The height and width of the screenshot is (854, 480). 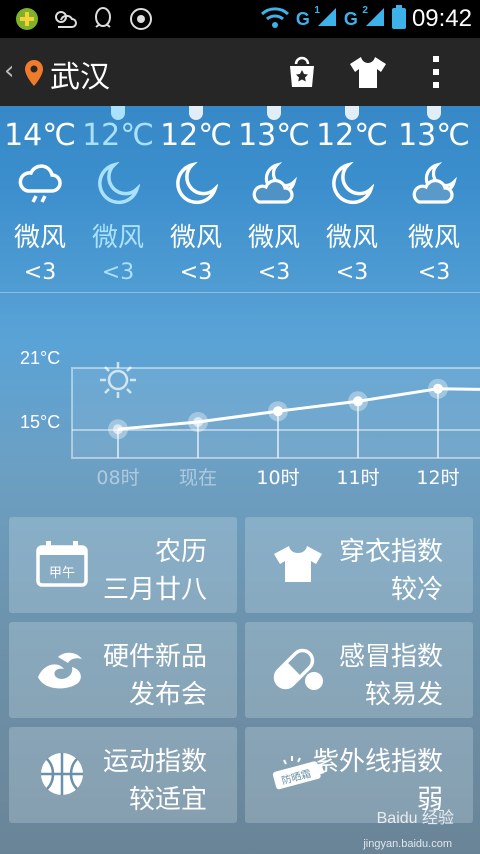 What do you see at coordinates (123, 565) in the screenshot?
I see `lunar-calendar-tile: 甲午 农历 三月廿八` at bounding box center [123, 565].